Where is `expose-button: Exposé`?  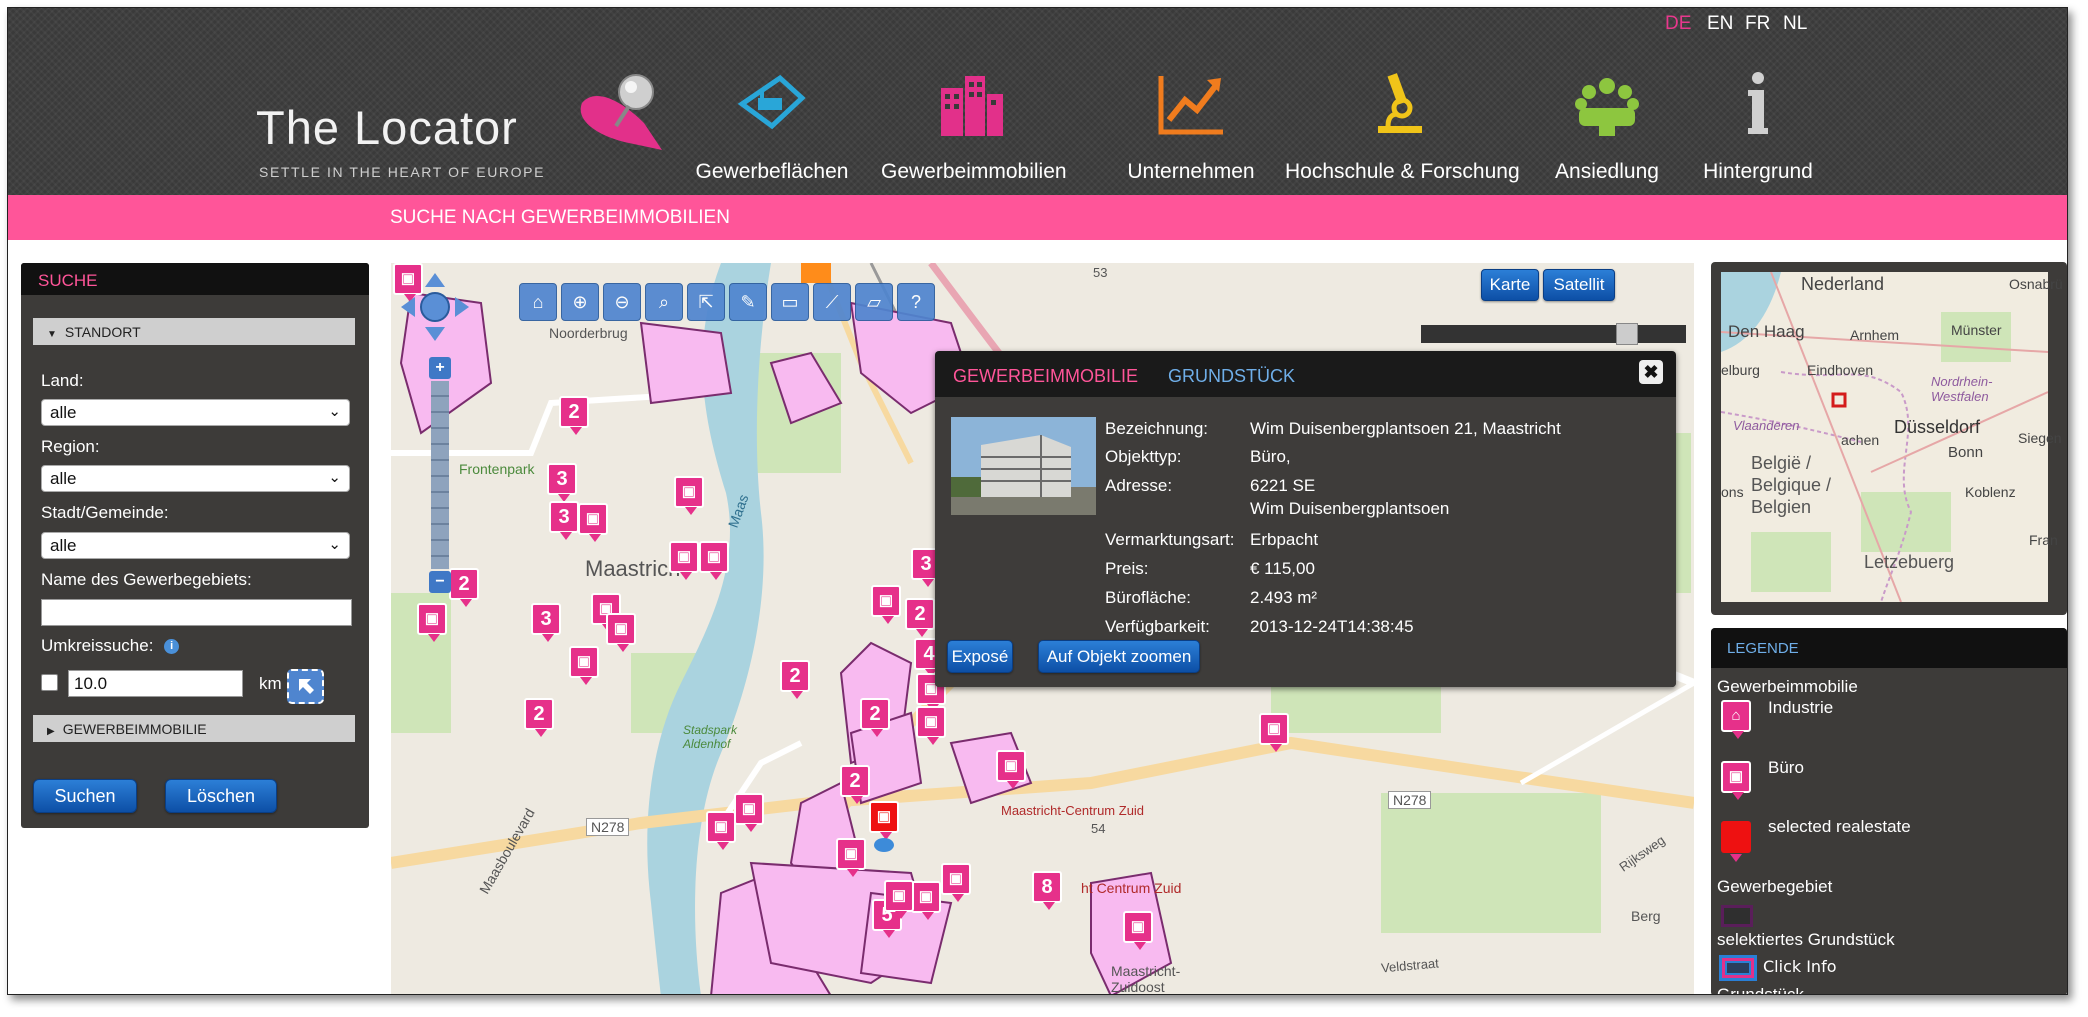 expose-button: Exposé is located at coordinates (980, 656).